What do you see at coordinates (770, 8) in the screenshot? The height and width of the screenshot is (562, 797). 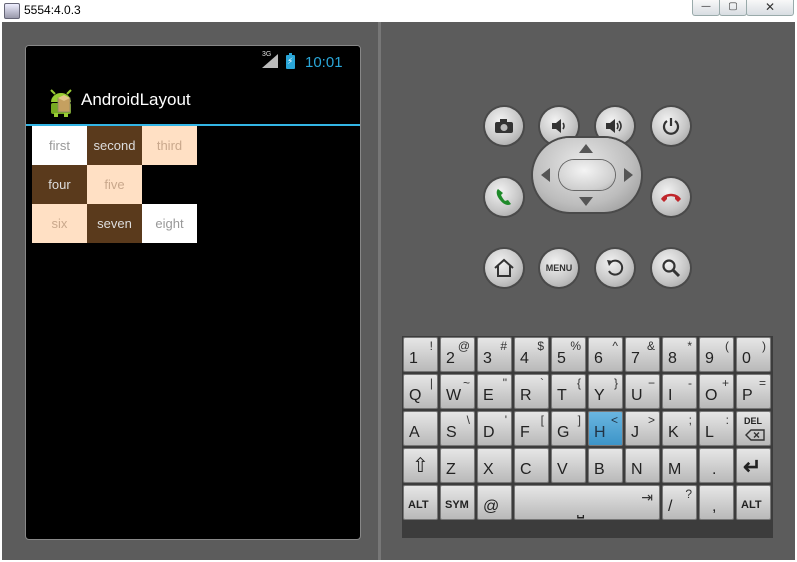 I see `close-button: ✕` at bounding box center [770, 8].